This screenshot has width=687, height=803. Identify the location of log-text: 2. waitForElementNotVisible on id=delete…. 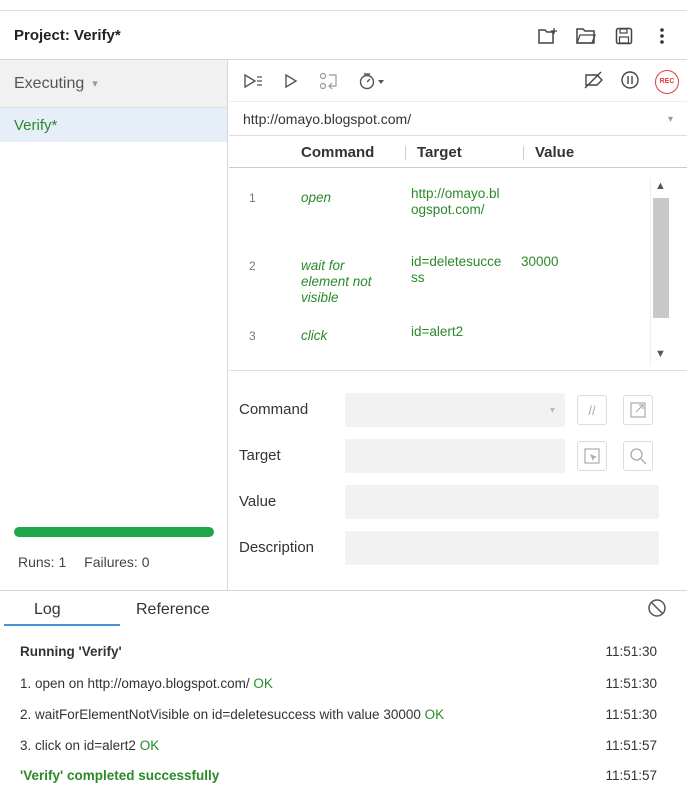
(232, 714).